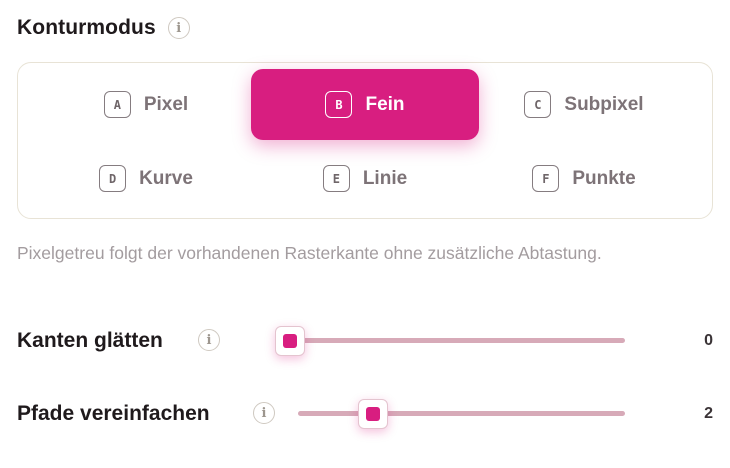 This screenshot has height=468, width=730. I want to click on mode-label: Kurve, so click(166, 178).